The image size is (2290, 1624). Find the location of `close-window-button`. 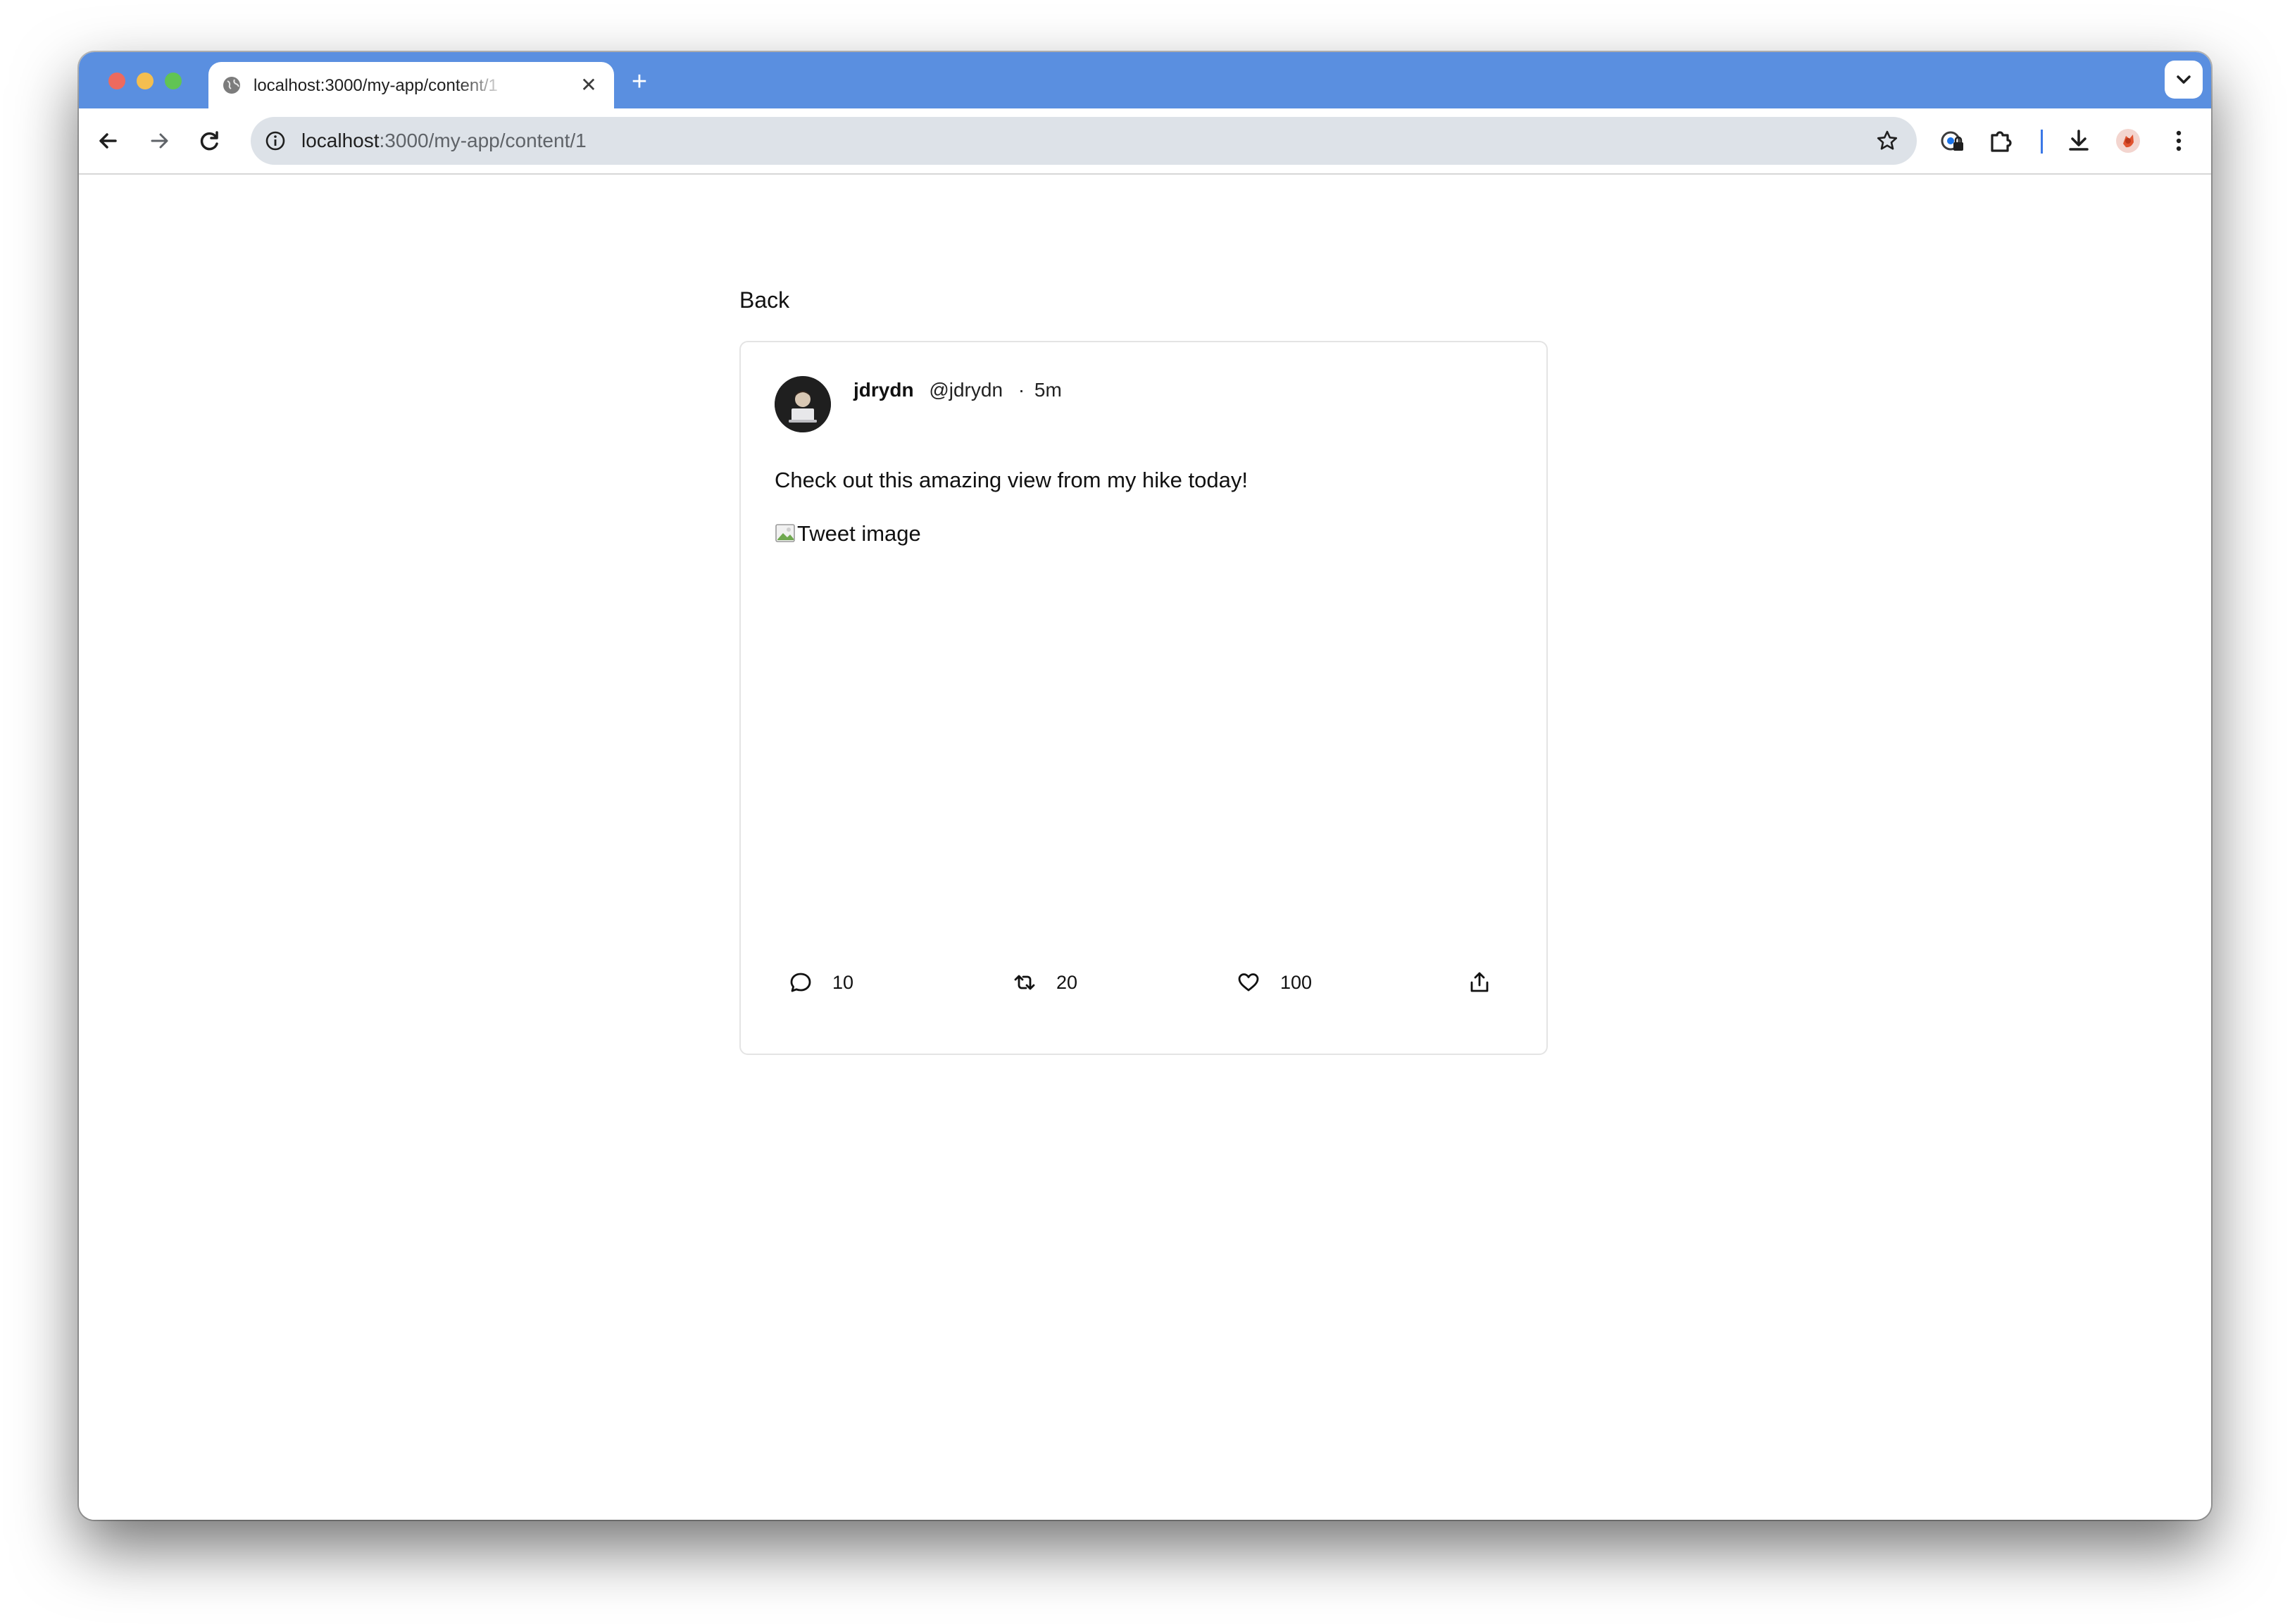

close-window-button is located at coordinates (116, 81).